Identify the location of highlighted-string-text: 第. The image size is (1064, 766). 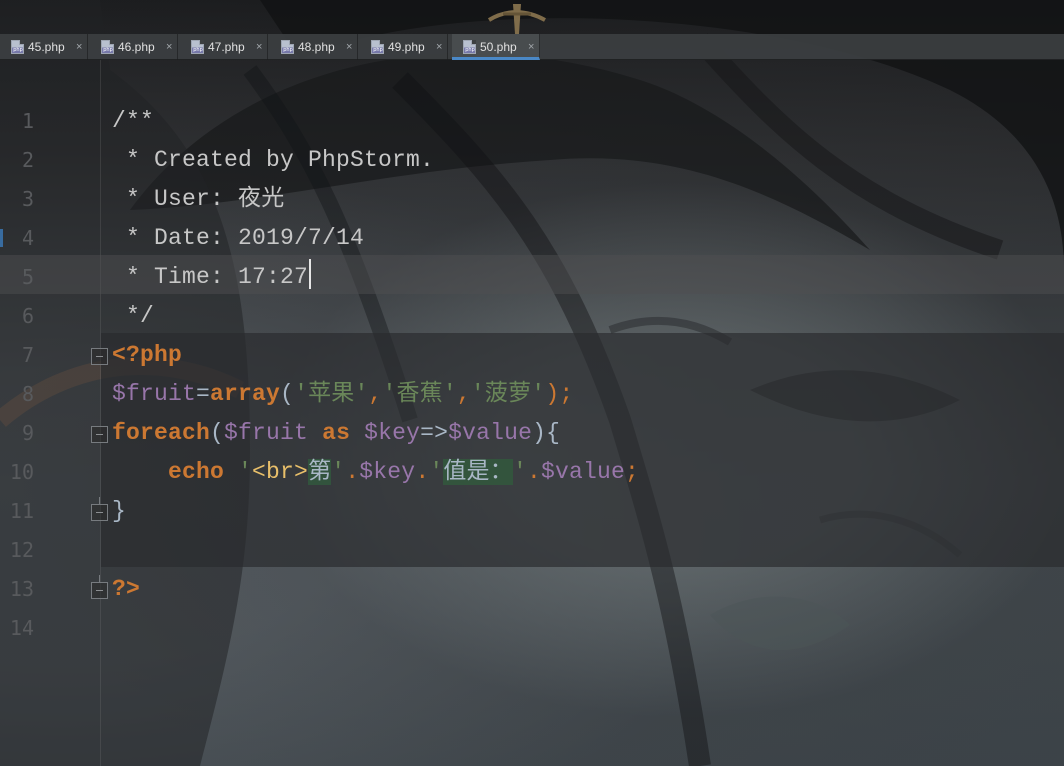
(320, 472).